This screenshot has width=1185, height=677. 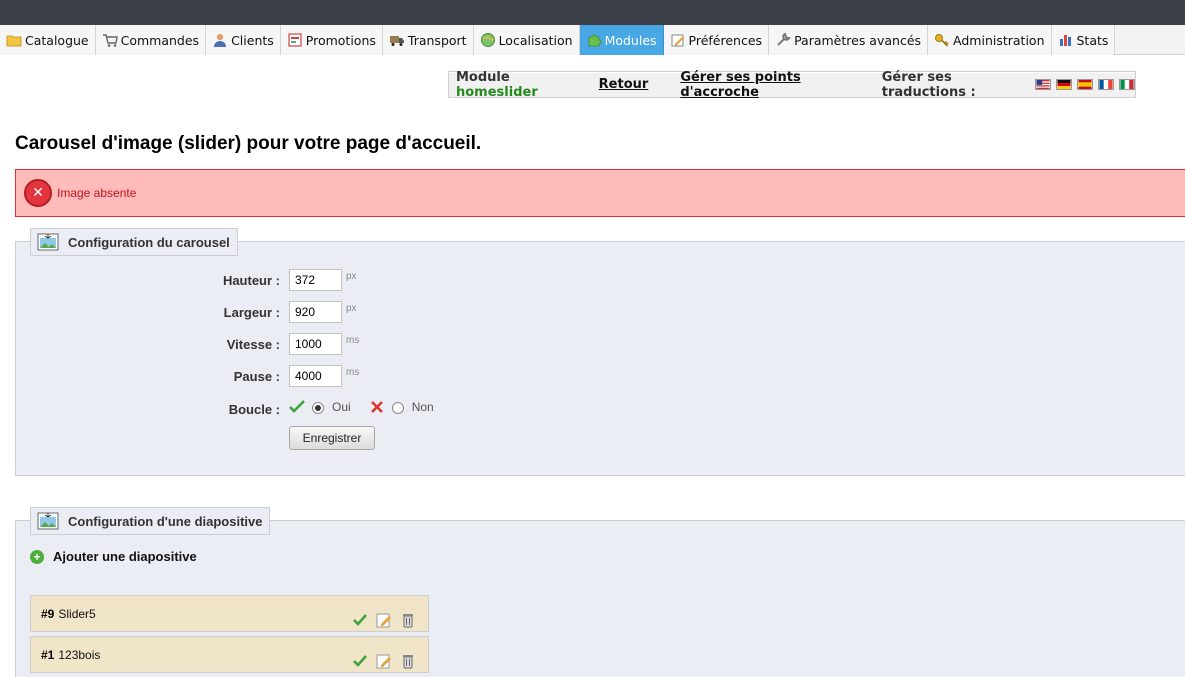 I want to click on it-flag-icon, so click(x=1127, y=84).